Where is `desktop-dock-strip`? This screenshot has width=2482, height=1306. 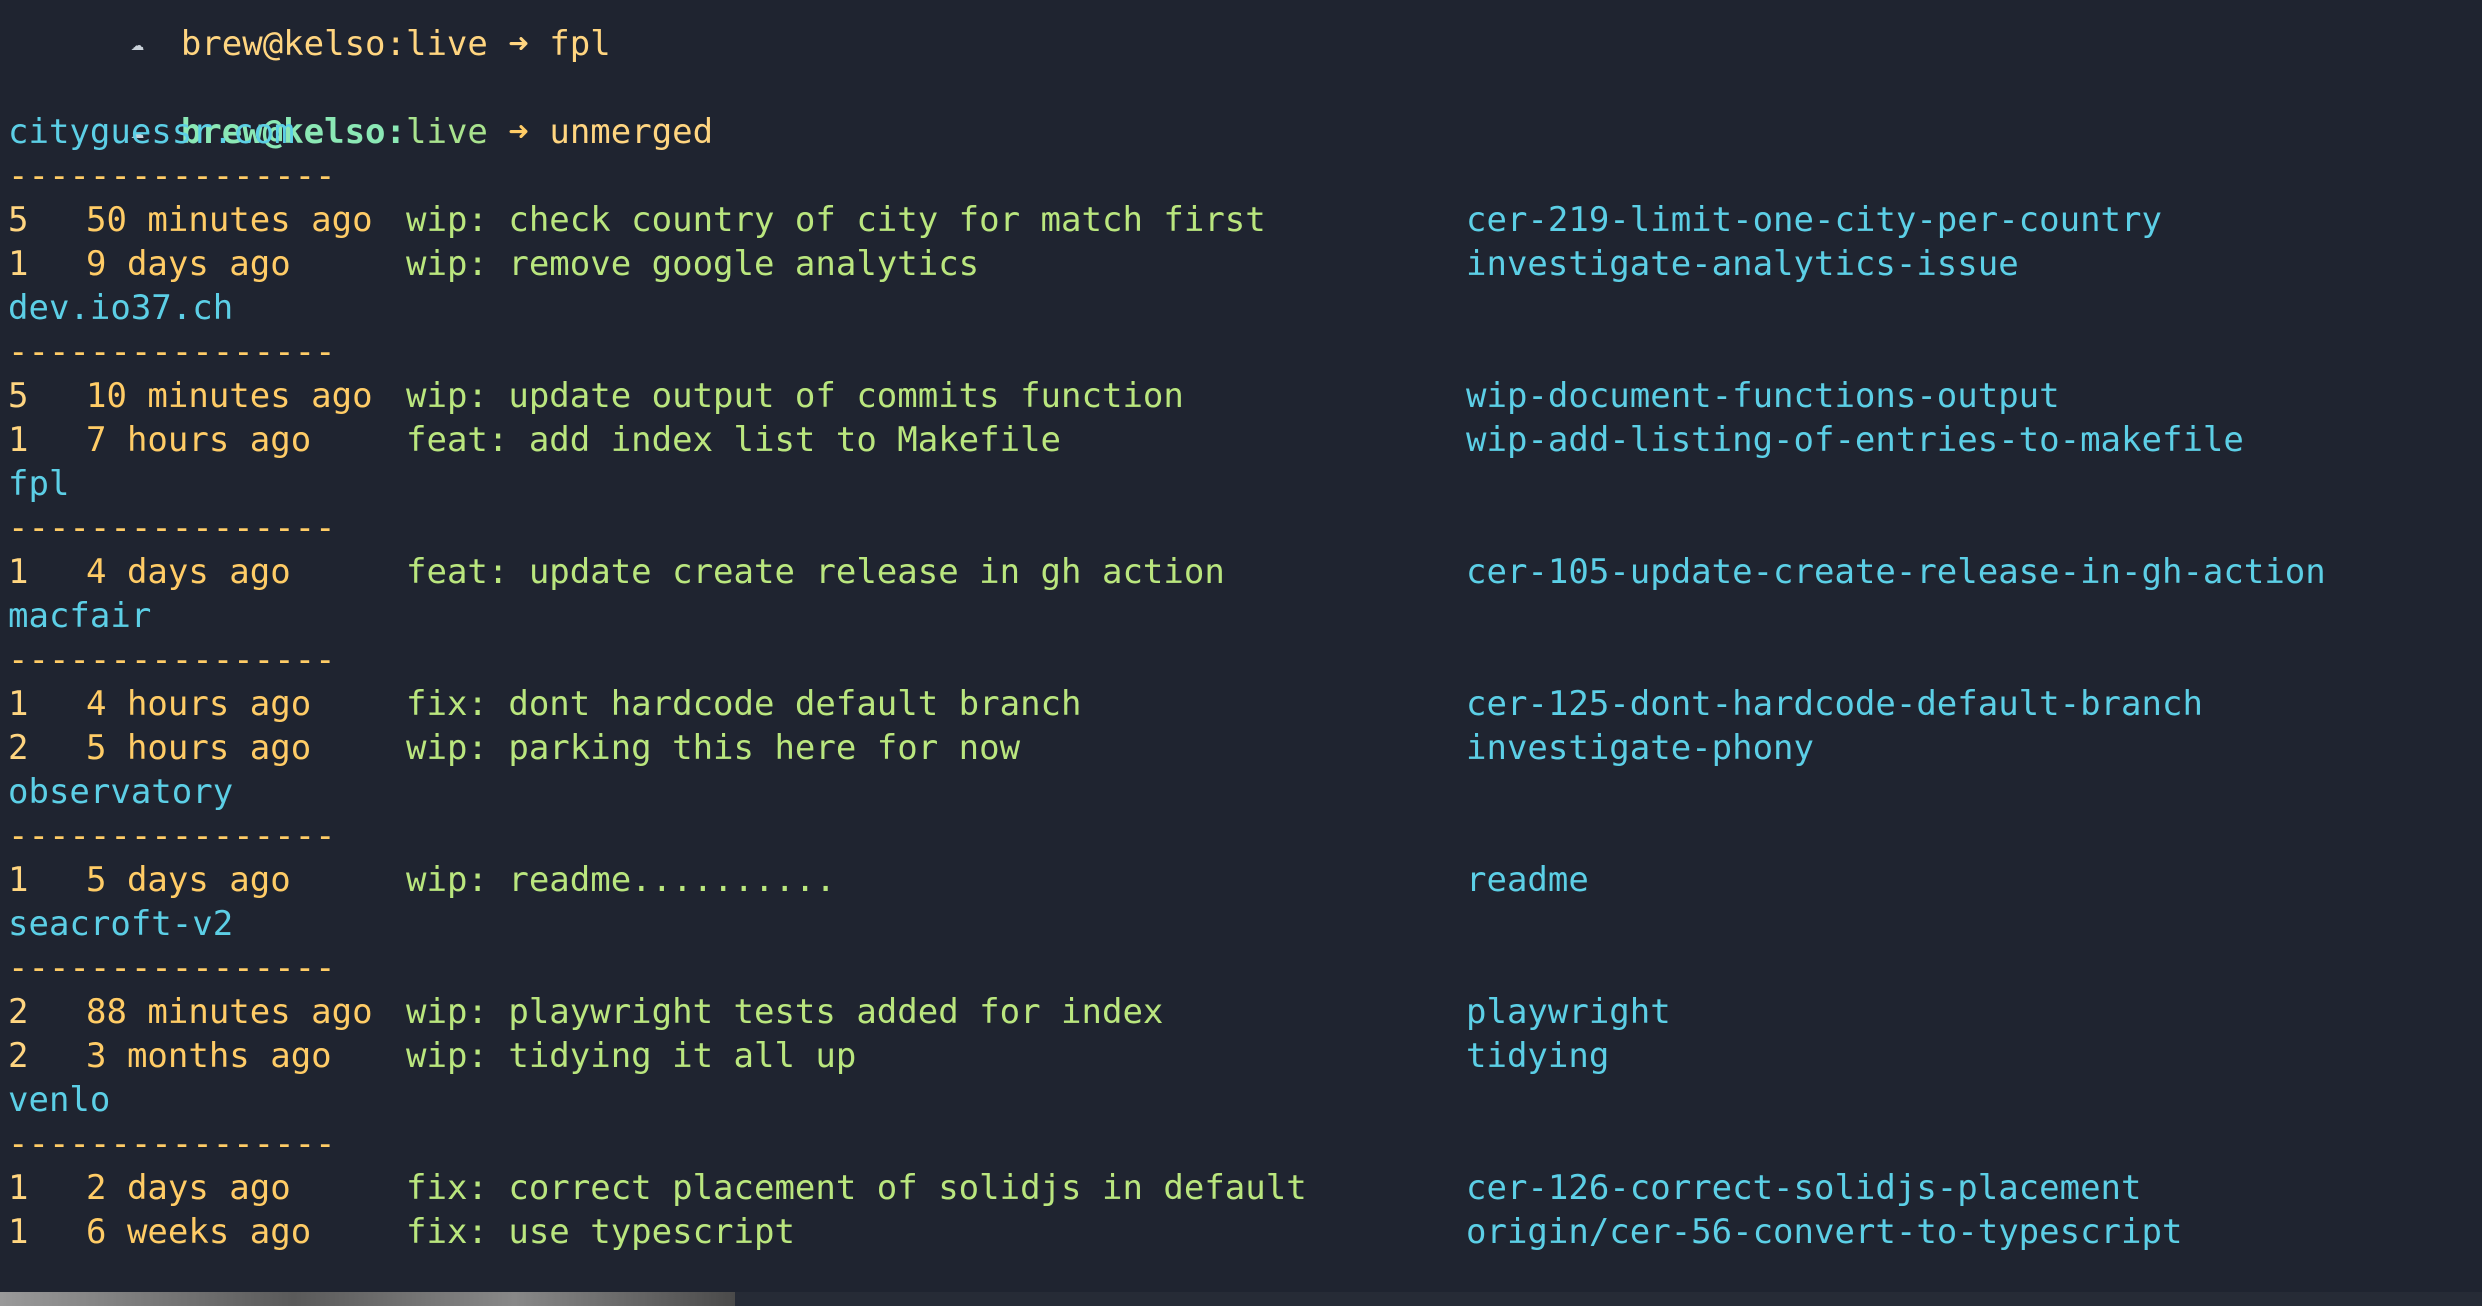
desktop-dock-strip is located at coordinates (1241, 1299).